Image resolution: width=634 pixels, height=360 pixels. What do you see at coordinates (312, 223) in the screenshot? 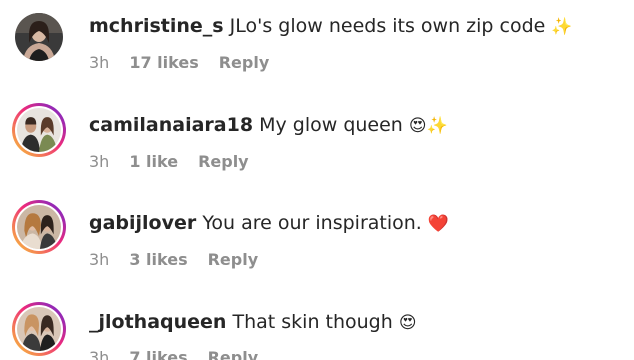
I see `comment-text: You are our inspiration.` at bounding box center [312, 223].